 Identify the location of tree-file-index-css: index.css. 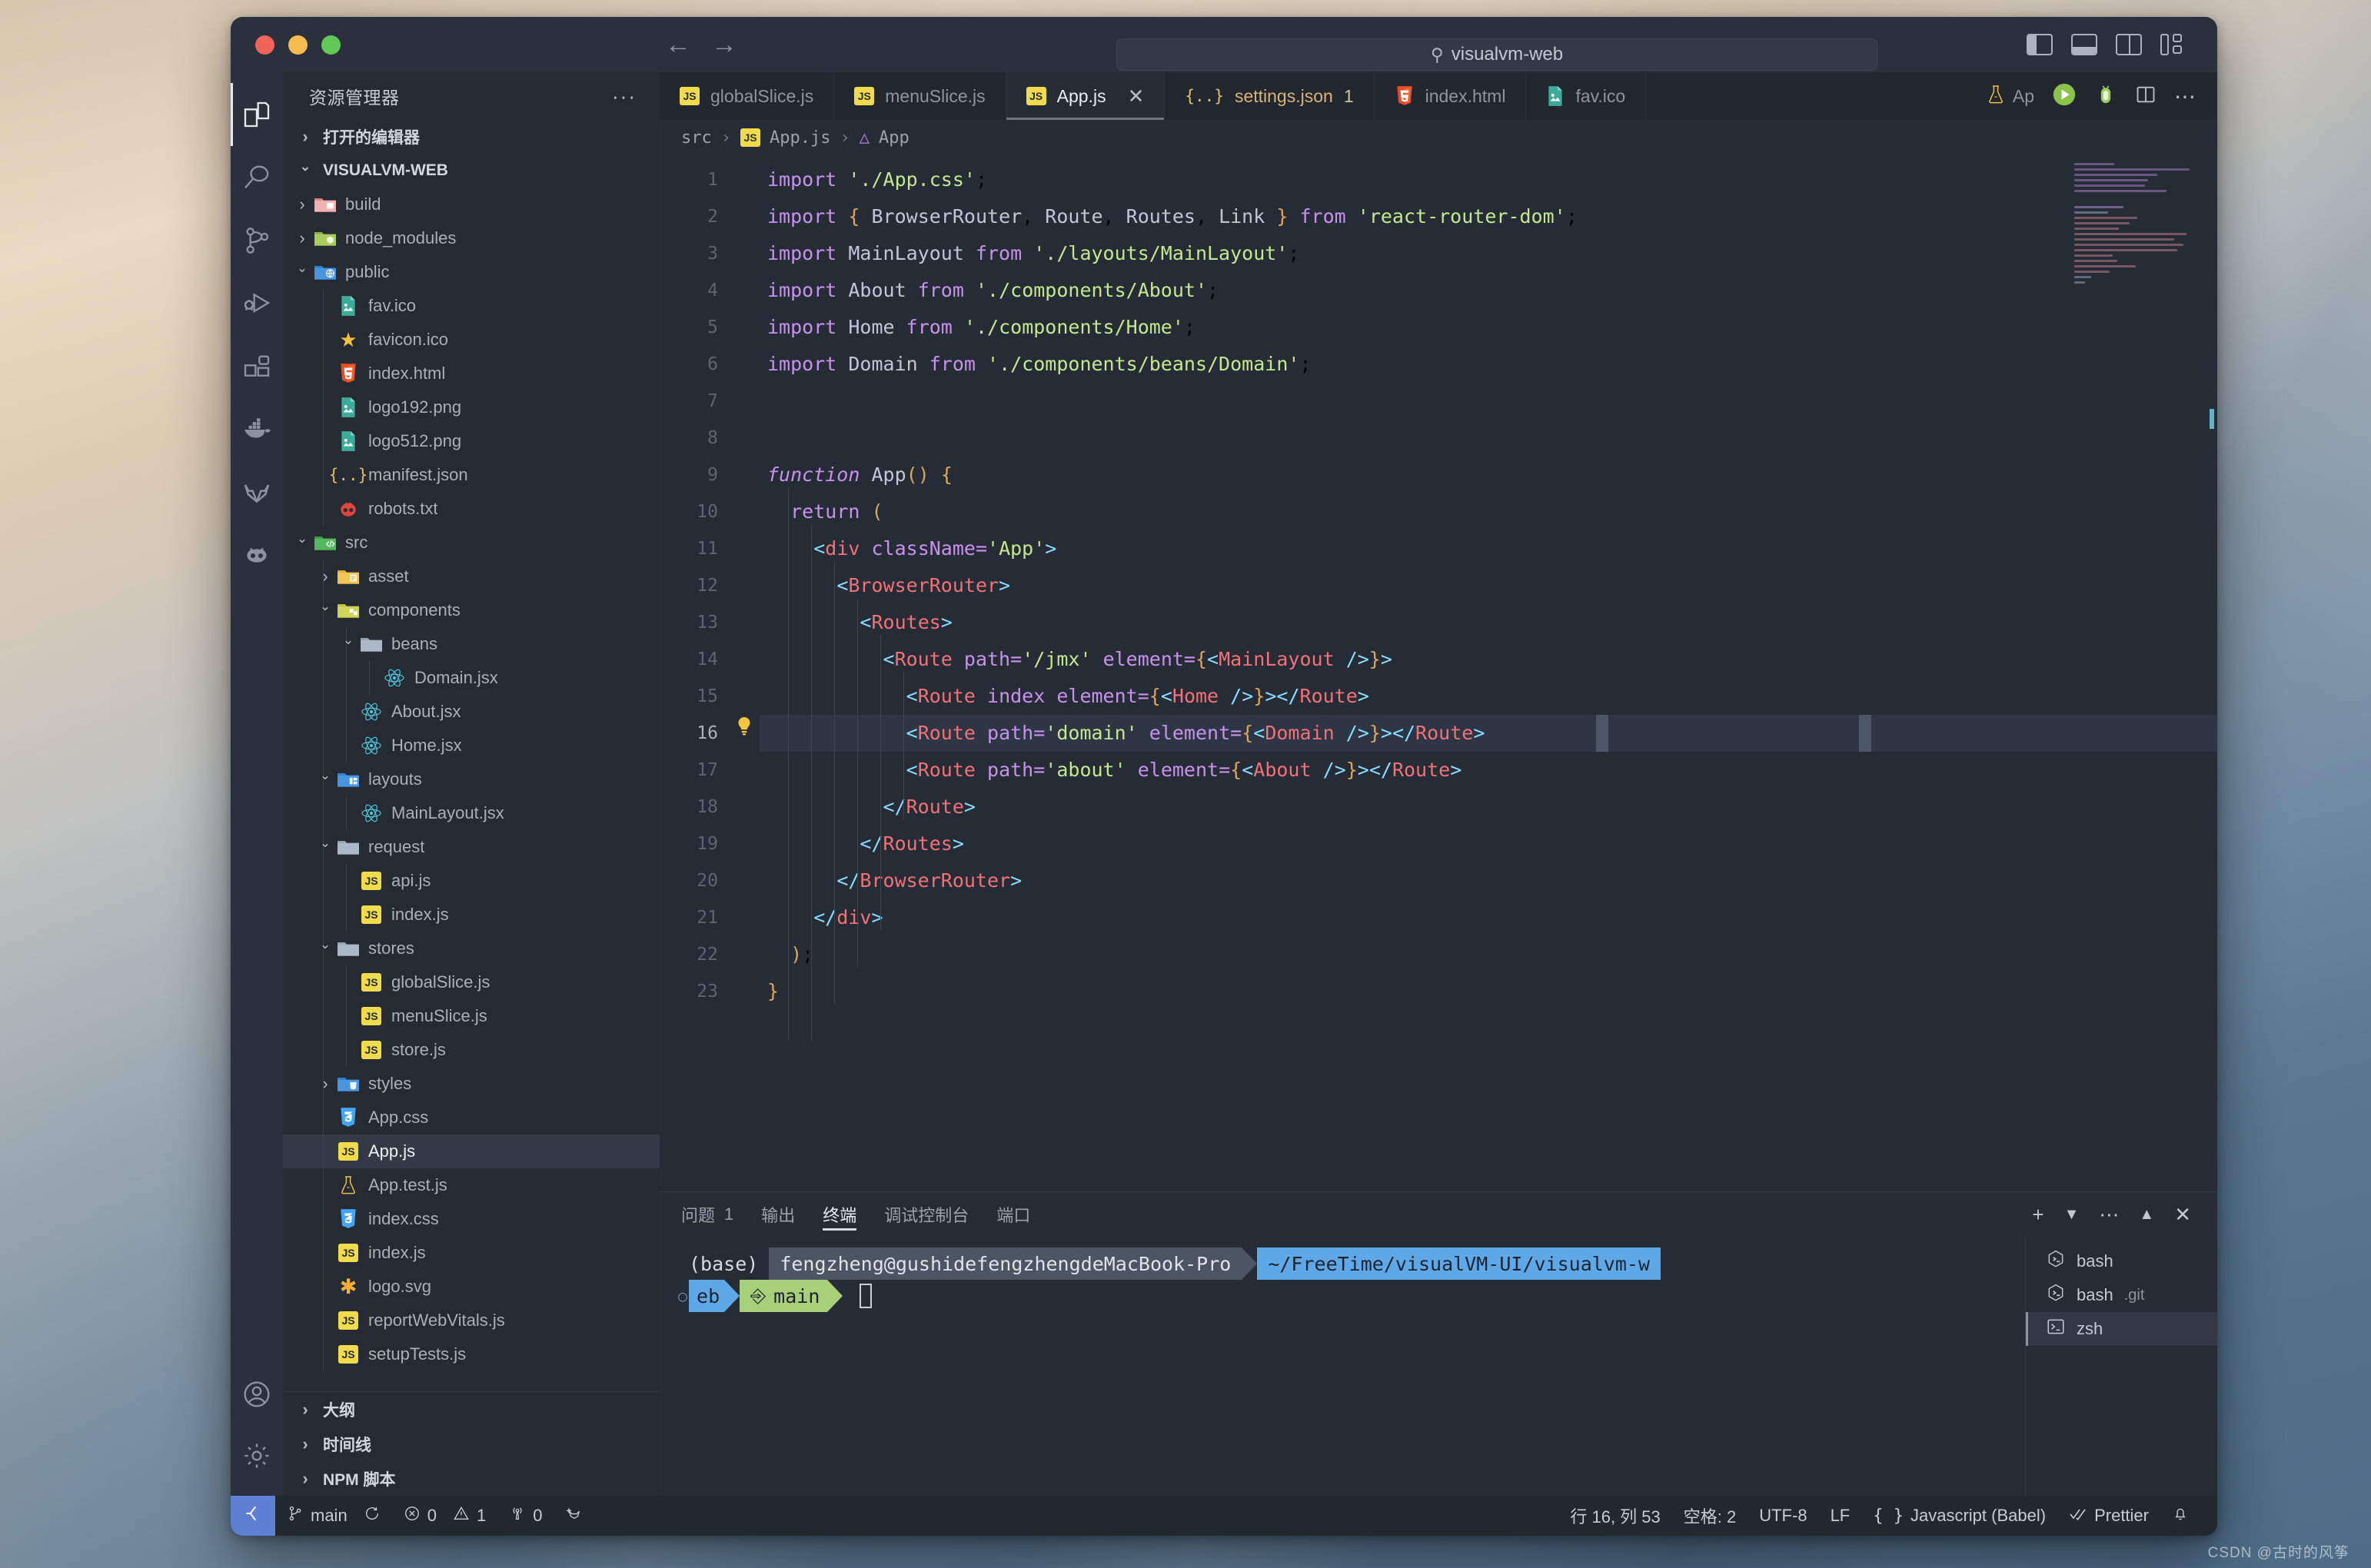
(471, 1219).